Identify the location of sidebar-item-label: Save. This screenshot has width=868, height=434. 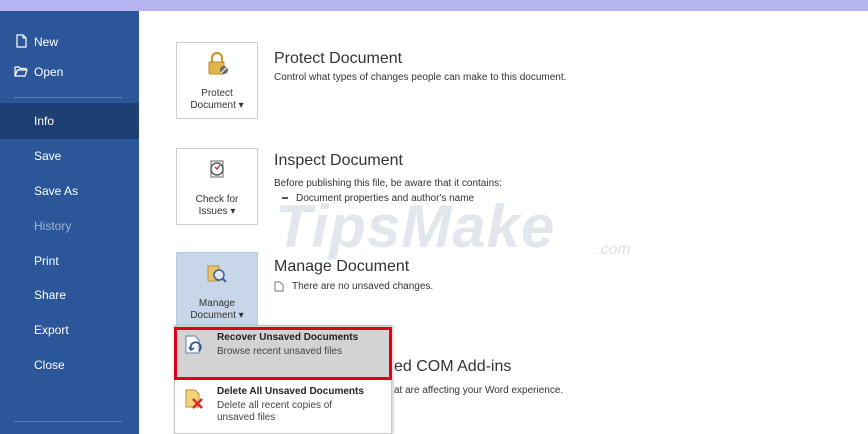
(48, 156).